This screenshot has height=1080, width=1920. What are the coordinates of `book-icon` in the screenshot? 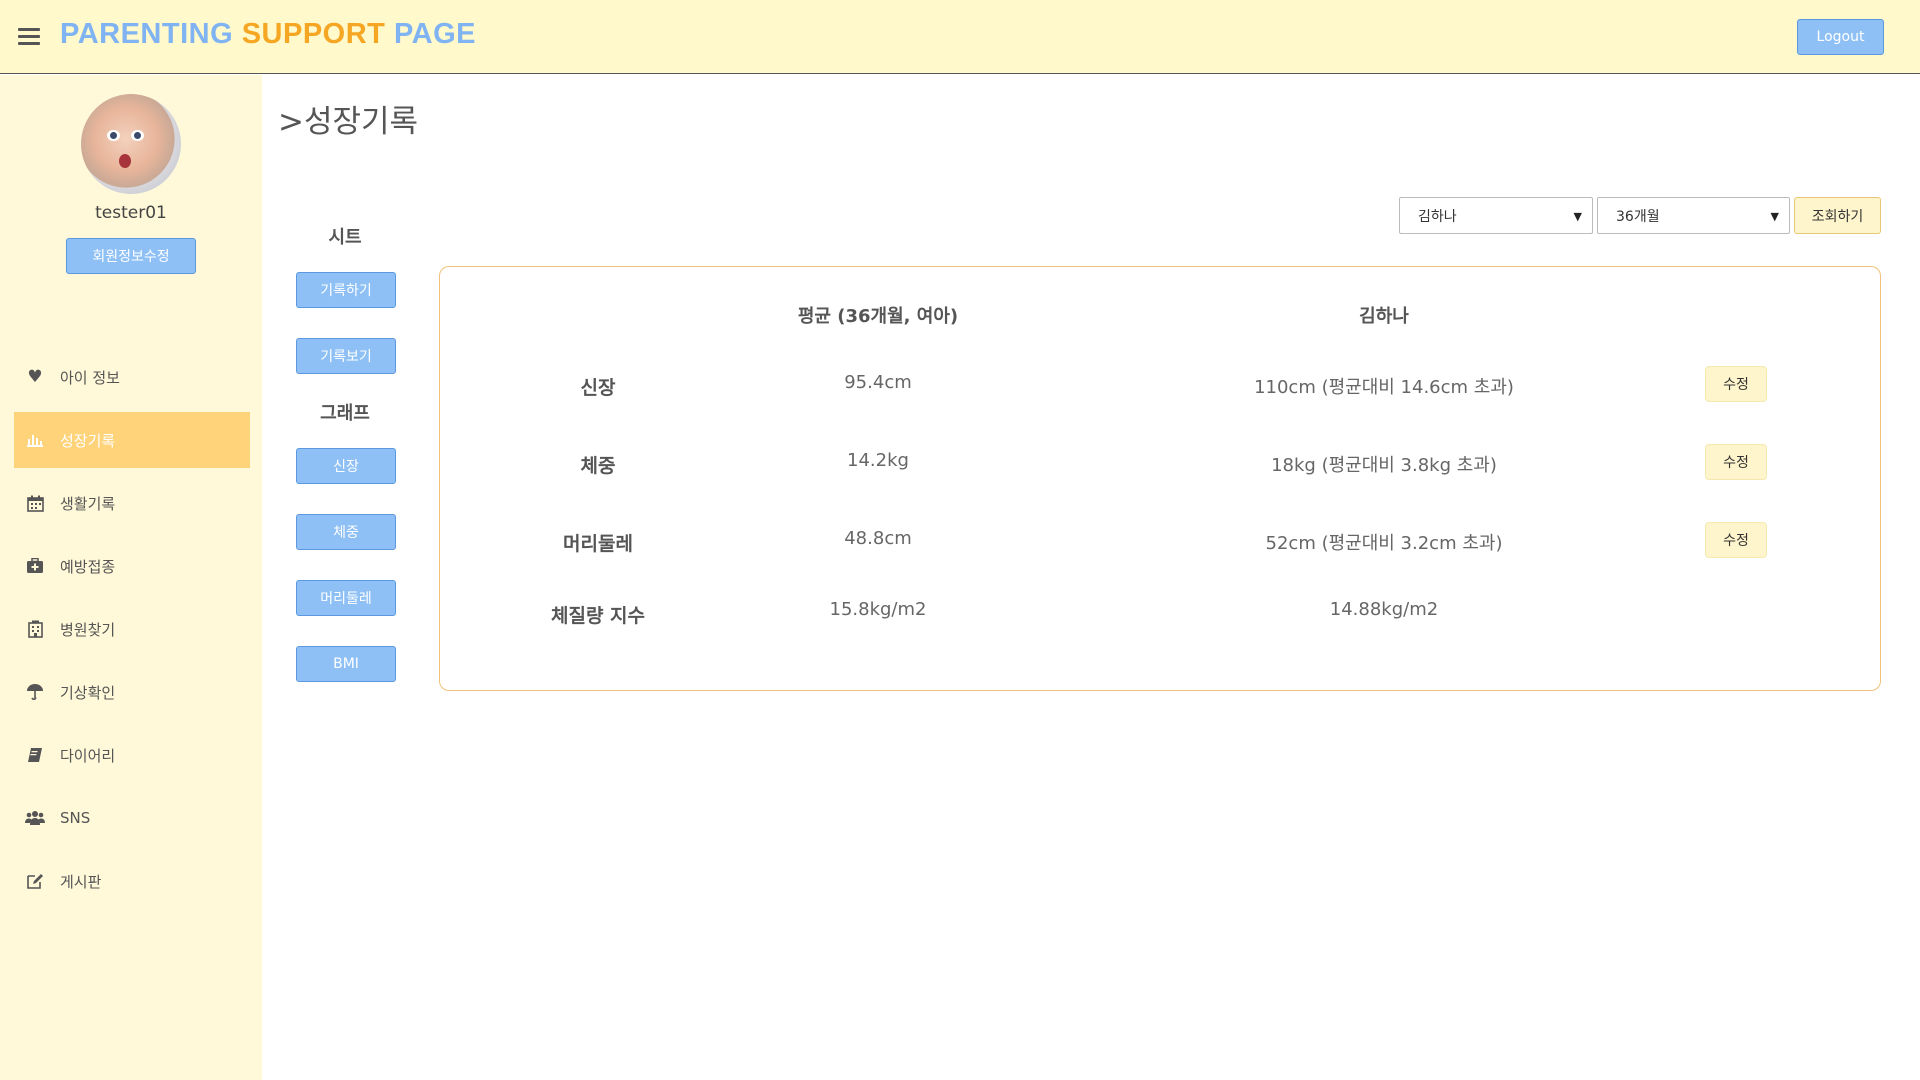 It's located at (35, 755).